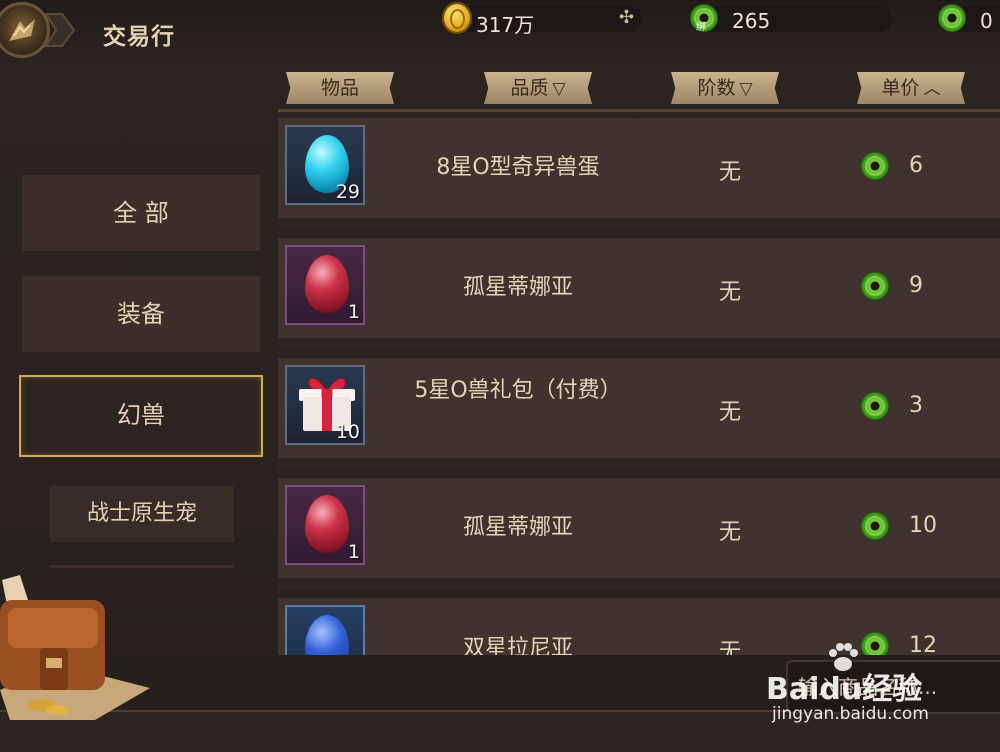 The width and height of the screenshot is (1000, 752). What do you see at coordinates (457, 18) in the screenshot?
I see `gold-coin-icon` at bounding box center [457, 18].